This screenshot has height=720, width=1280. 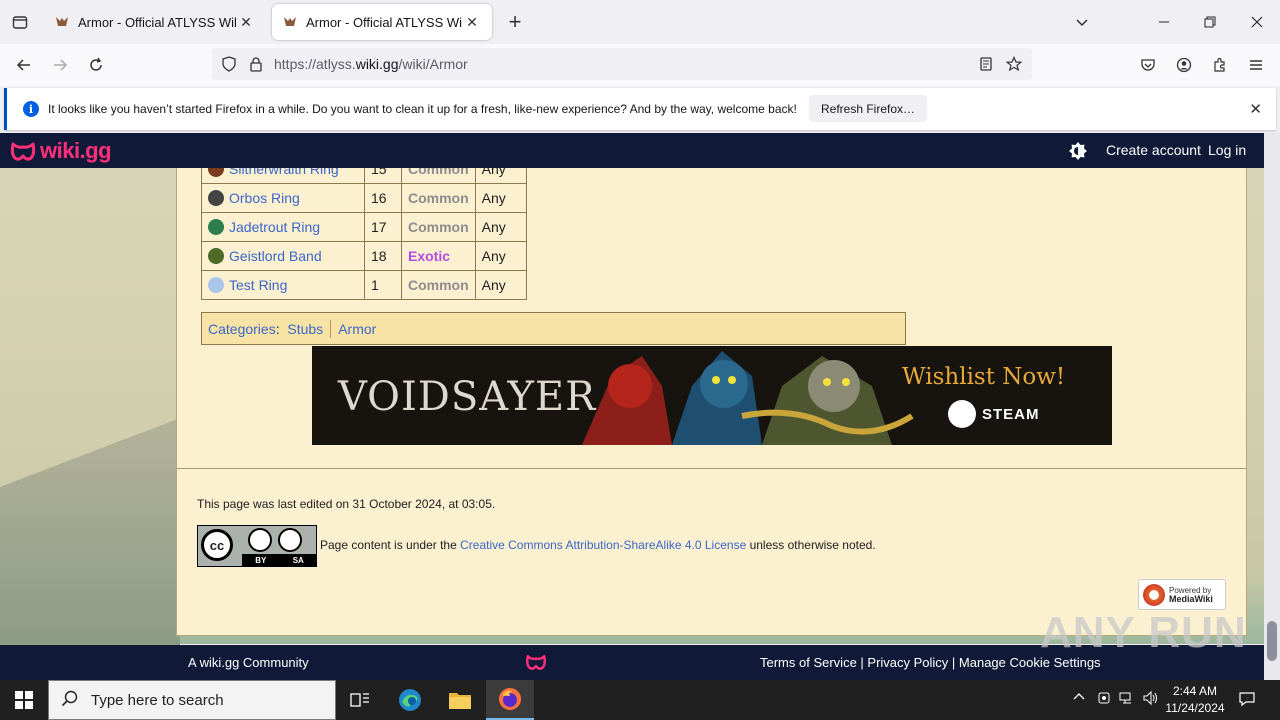 I want to click on forward-arrow-icon, so click(x=60, y=65).